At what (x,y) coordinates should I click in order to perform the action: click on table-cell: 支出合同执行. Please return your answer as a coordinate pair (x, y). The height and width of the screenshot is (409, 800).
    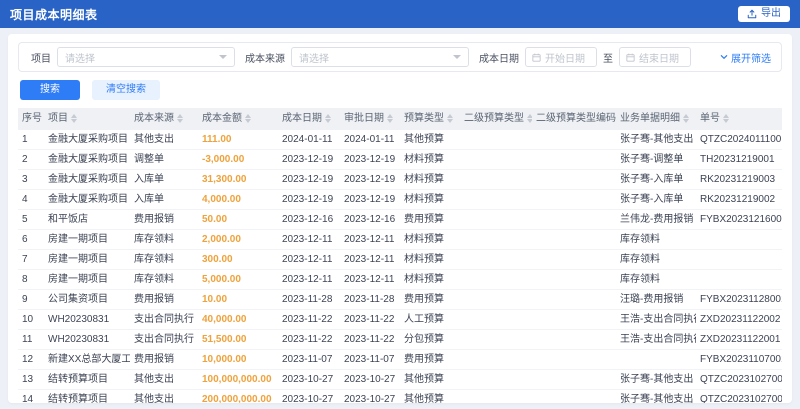
    Looking at the image, I should click on (164, 319).